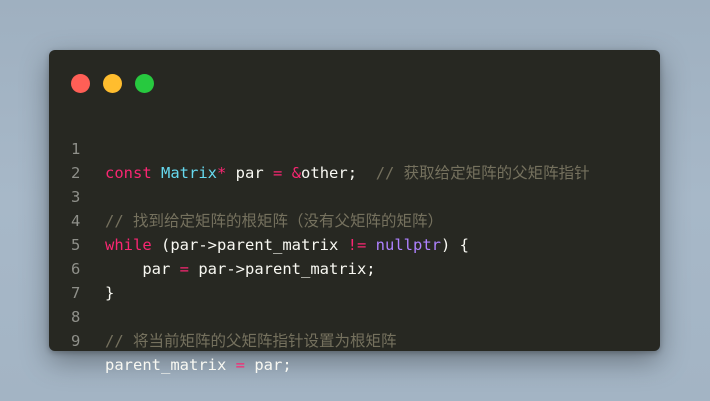 The width and height of the screenshot is (710, 401). What do you see at coordinates (354, 195) in the screenshot?
I see `code-line: 3 // 找到给定矩阵的根矩阵（没有父矩阵的矩阵）` at bounding box center [354, 195].